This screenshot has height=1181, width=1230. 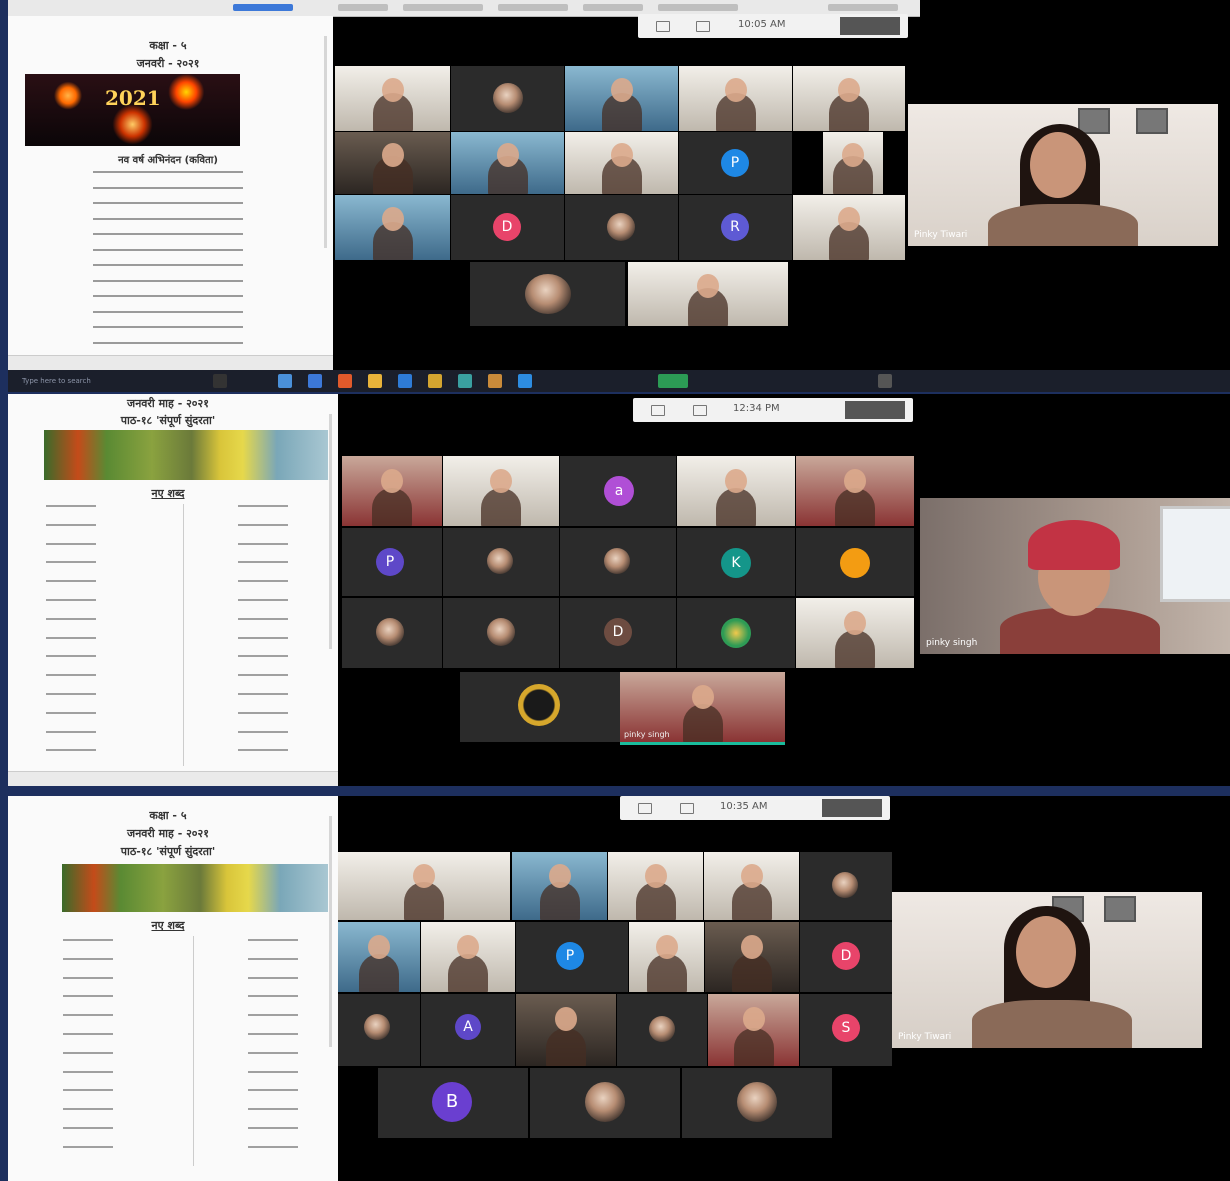 I want to click on doc-heading: नए शब्द, so click(x=168, y=925).